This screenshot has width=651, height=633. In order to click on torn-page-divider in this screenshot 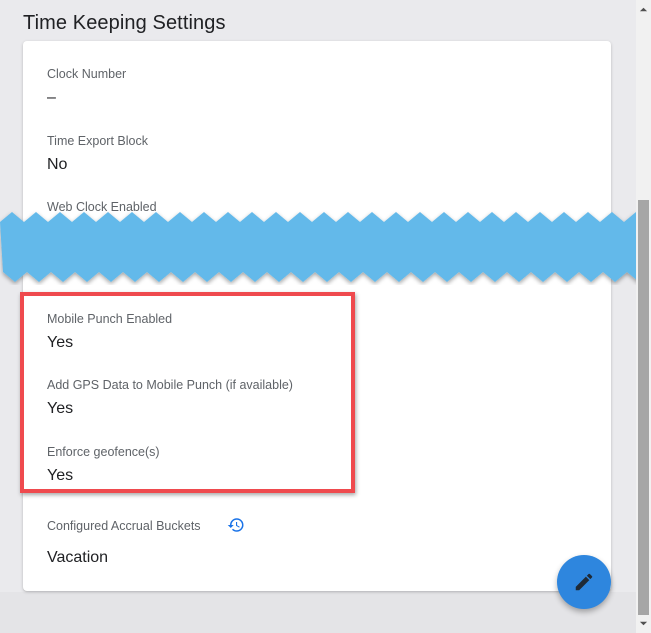, I will do `click(325, 247)`.